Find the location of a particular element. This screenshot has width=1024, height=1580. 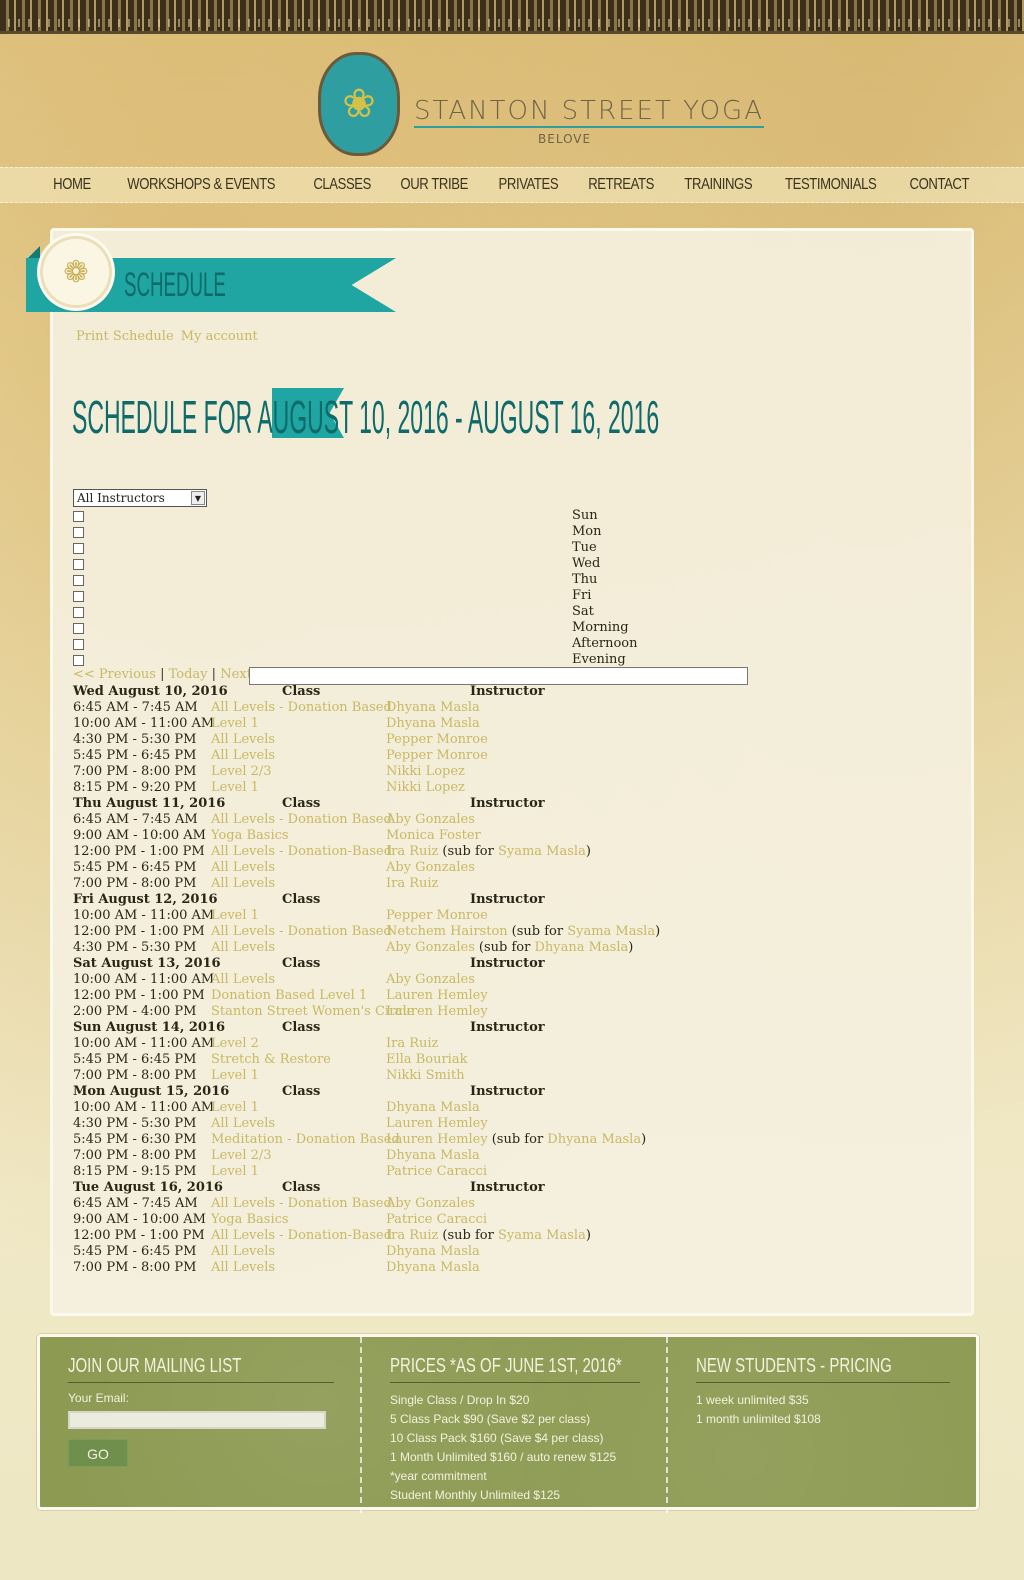

class-link: Meditation - Donation Based is located at coordinates (305, 1140).